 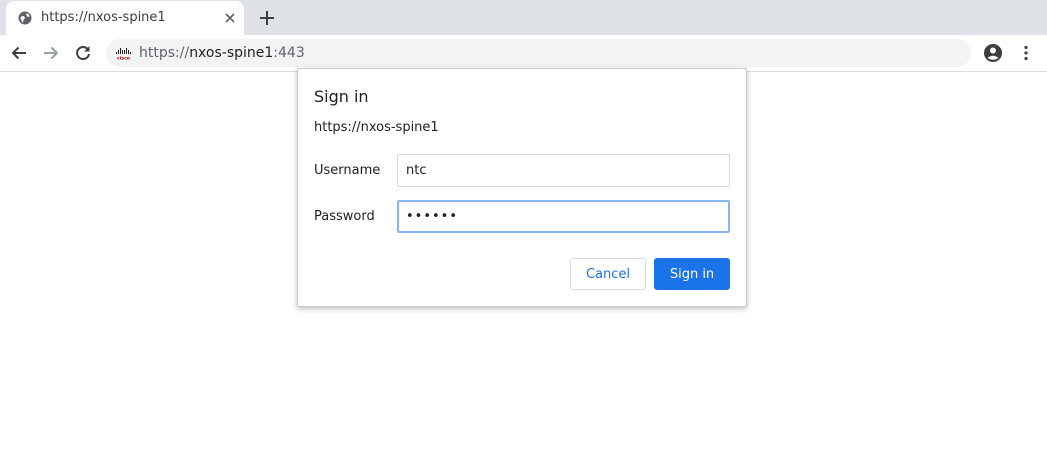 I want to click on url-text: https://nxos-spine1:443, so click(x=222, y=53).